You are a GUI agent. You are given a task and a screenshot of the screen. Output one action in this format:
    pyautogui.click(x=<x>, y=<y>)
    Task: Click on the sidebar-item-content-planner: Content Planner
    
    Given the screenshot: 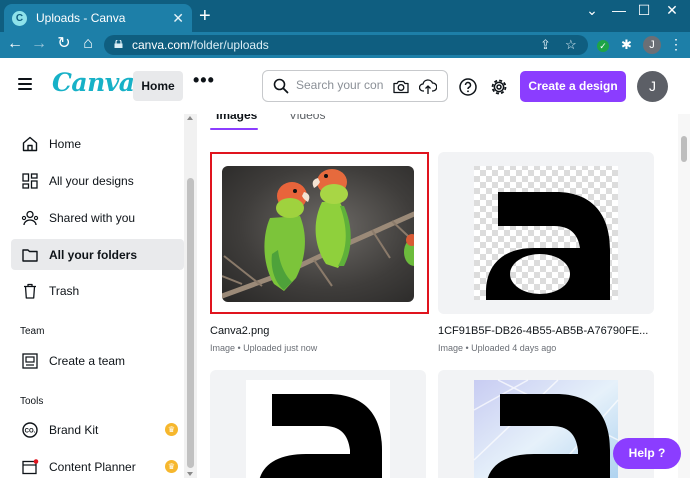 What is the action you would take?
    pyautogui.click(x=97, y=464)
    